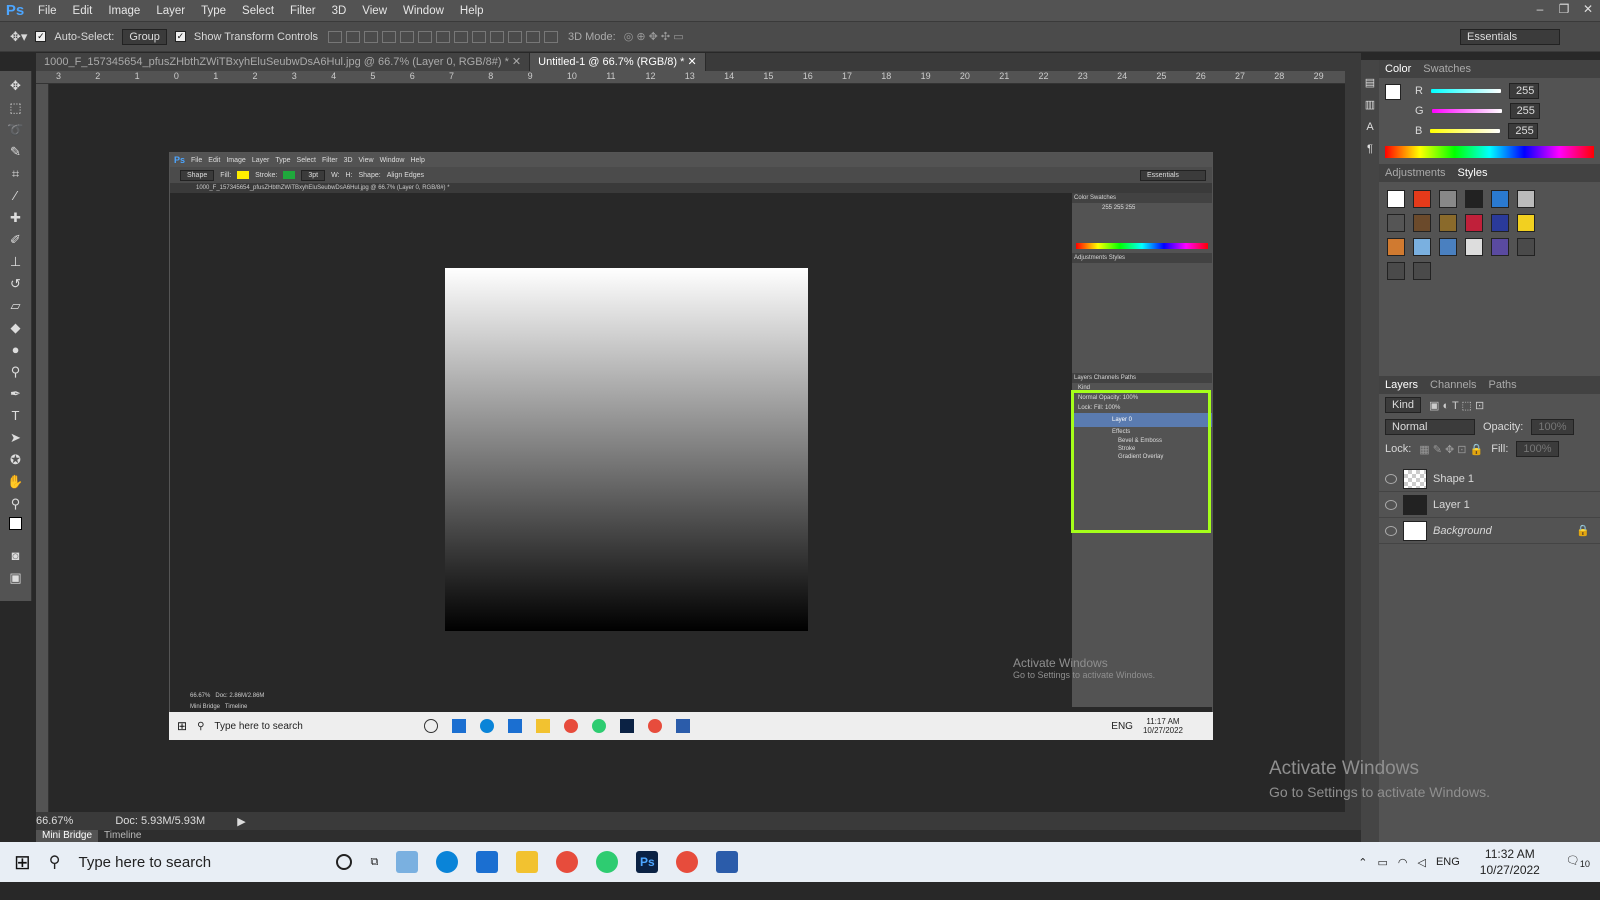 The image size is (1600, 900). Describe the element at coordinates (1552, 427) in the screenshot. I see `opacity-field: 100%` at that location.